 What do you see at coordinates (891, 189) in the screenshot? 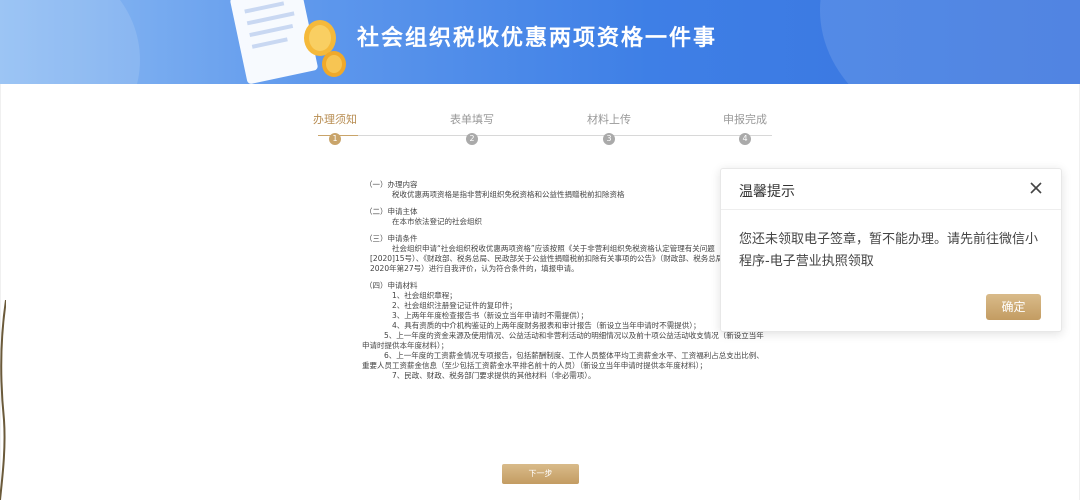
I see `dialog-header: 温馨提示` at bounding box center [891, 189].